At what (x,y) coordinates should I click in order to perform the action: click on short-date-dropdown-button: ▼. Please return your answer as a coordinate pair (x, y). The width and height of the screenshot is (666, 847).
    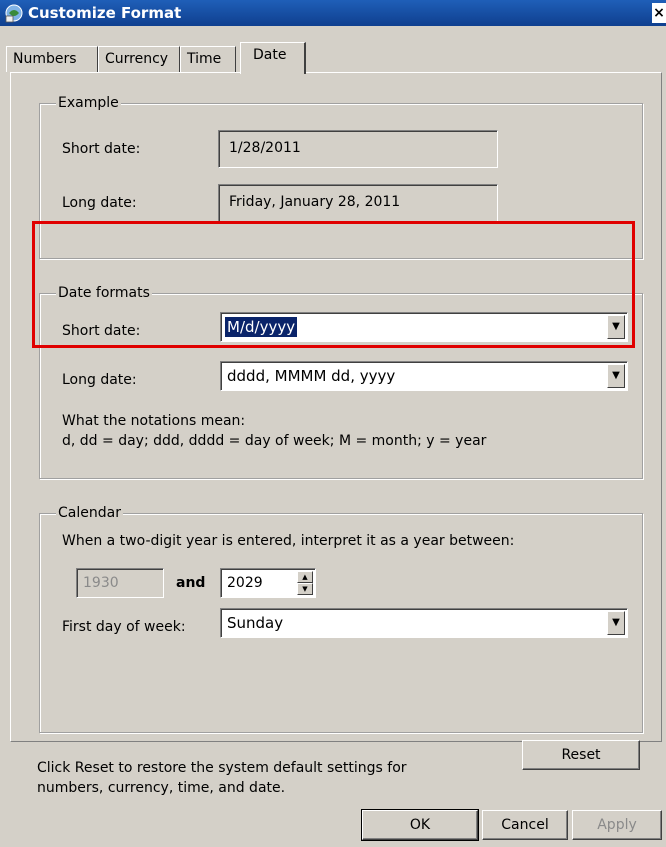
    Looking at the image, I should click on (616, 327).